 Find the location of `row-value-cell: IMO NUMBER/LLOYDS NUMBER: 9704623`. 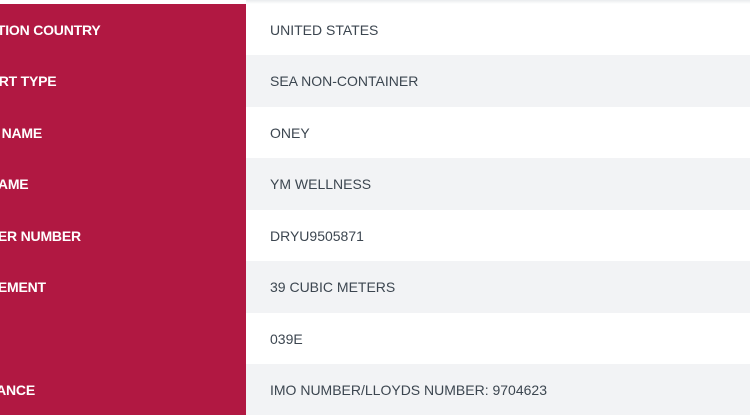

row-value-cell: IMO NUMBER/LLOYDS NUMBER: 9704623 is located at coordinates (498, 389).